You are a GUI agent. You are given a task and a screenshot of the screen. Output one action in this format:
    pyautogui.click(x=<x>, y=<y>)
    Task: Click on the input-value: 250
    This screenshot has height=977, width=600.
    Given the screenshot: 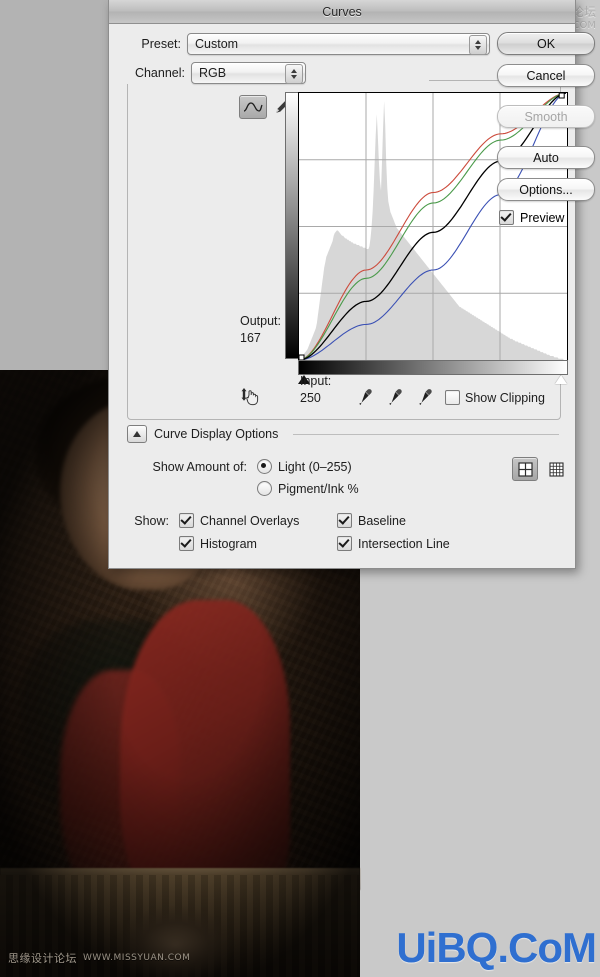 What is the action you would take?
    pyautogui.click(x=310, y=398)
    